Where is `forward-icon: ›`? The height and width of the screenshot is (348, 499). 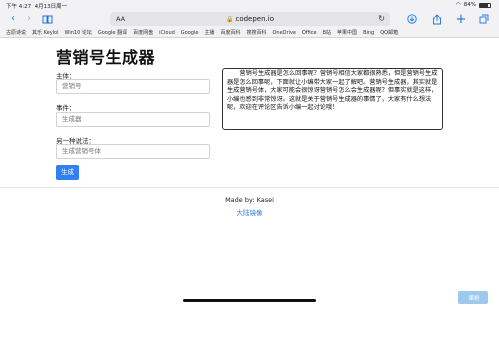
forward-icon: › is located at coordinates (29, 19).